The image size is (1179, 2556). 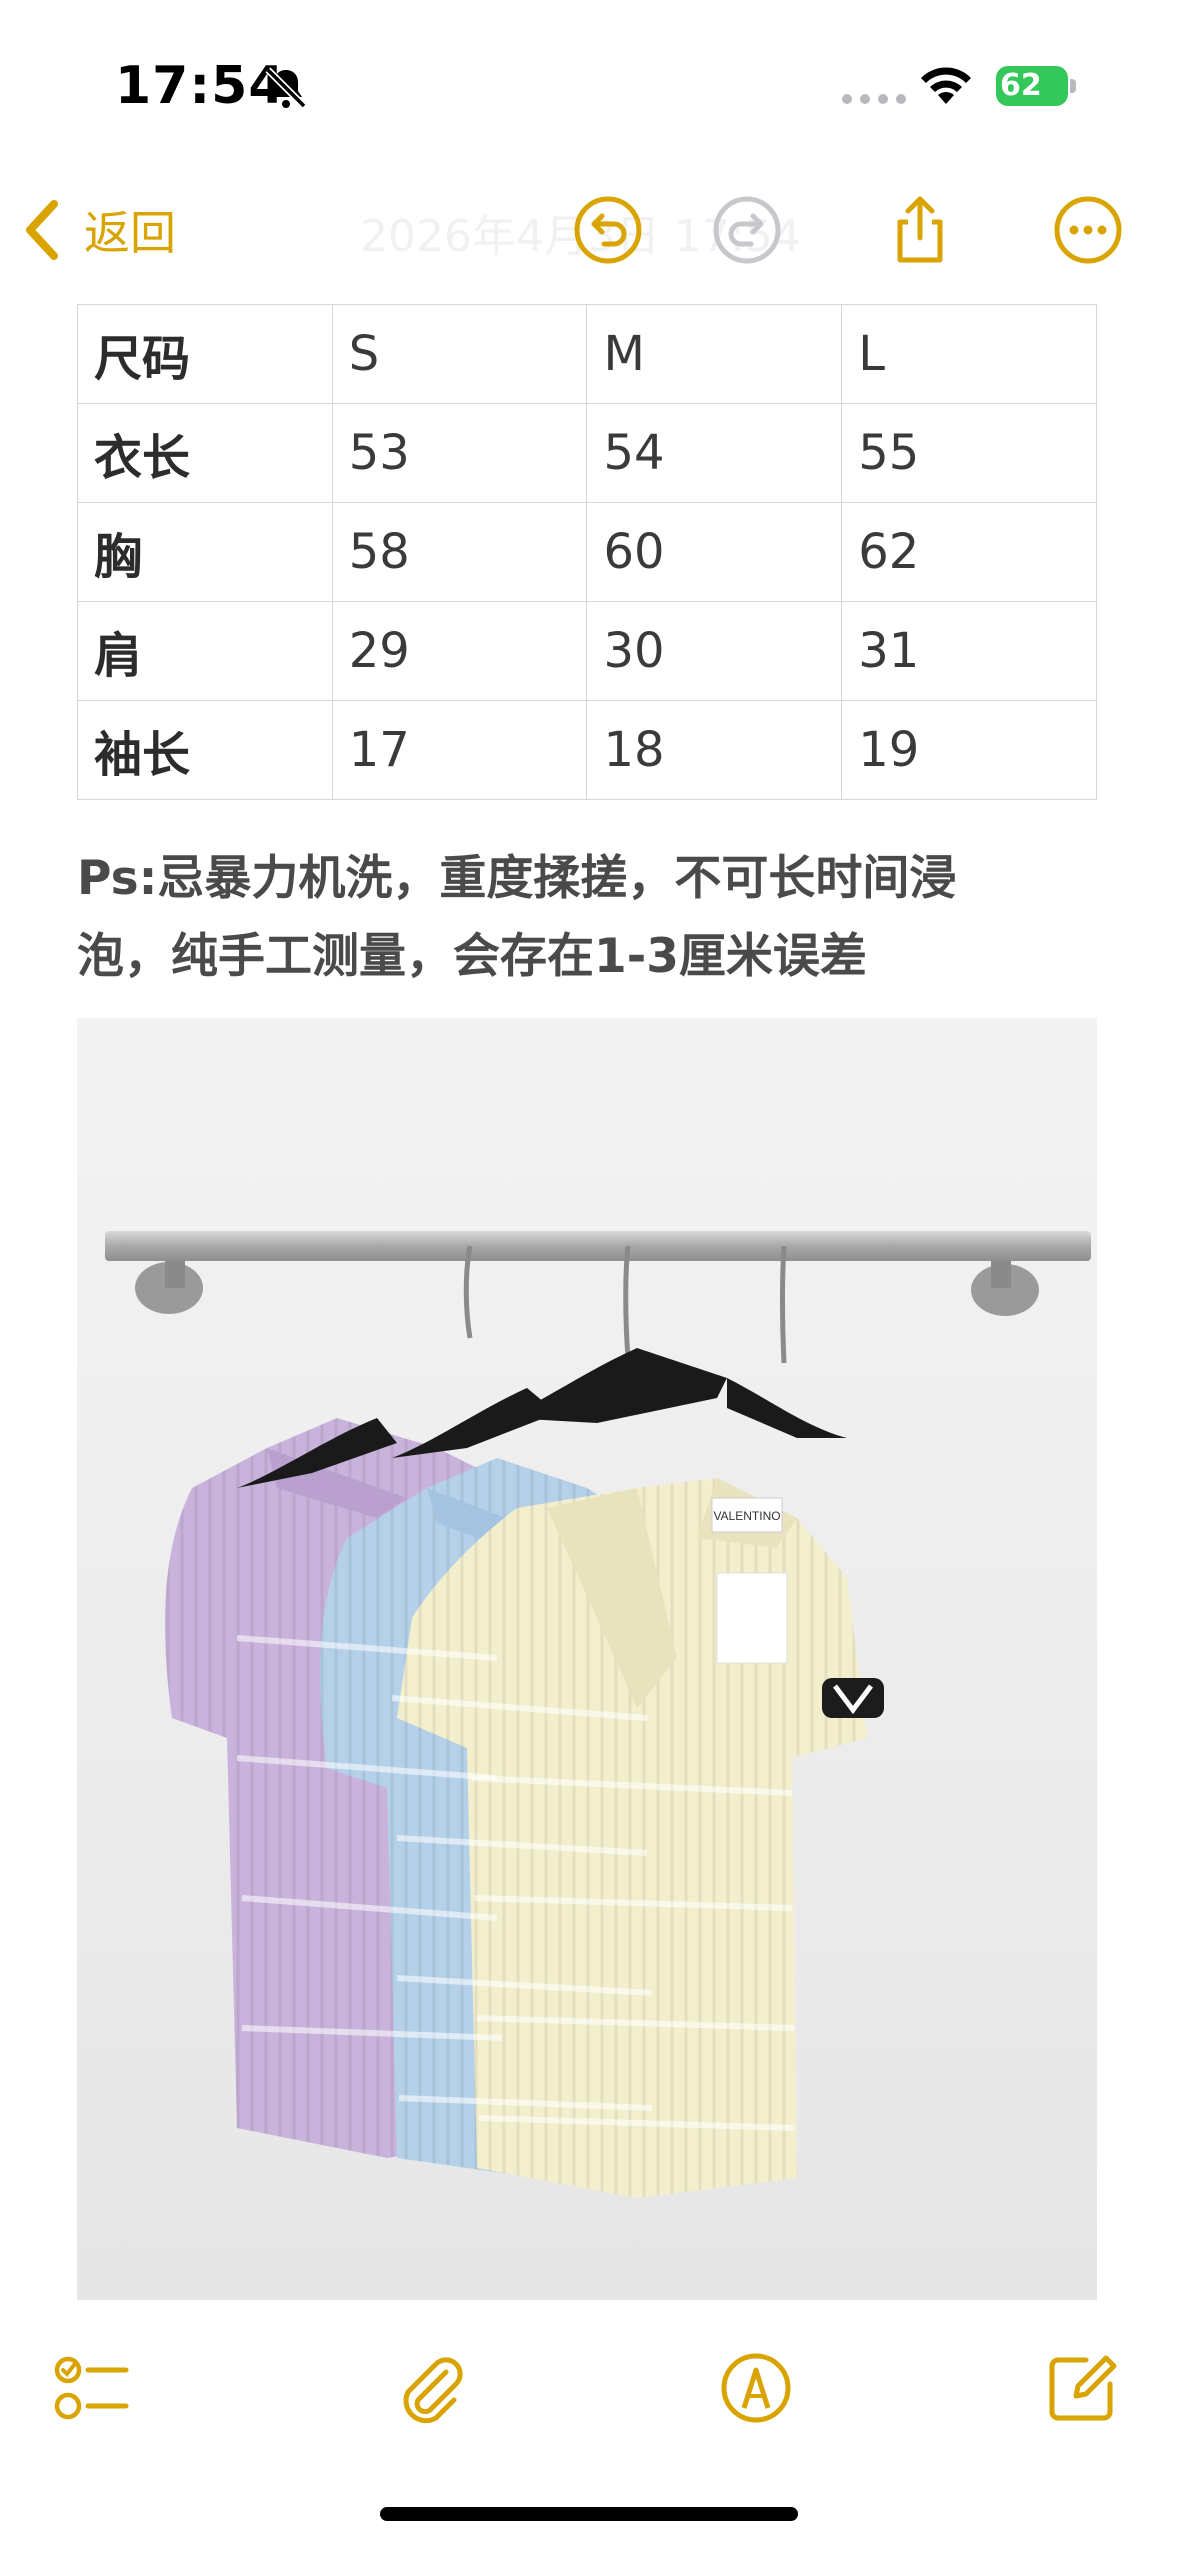 I want to click on share-button, so click(x=920, y=230).